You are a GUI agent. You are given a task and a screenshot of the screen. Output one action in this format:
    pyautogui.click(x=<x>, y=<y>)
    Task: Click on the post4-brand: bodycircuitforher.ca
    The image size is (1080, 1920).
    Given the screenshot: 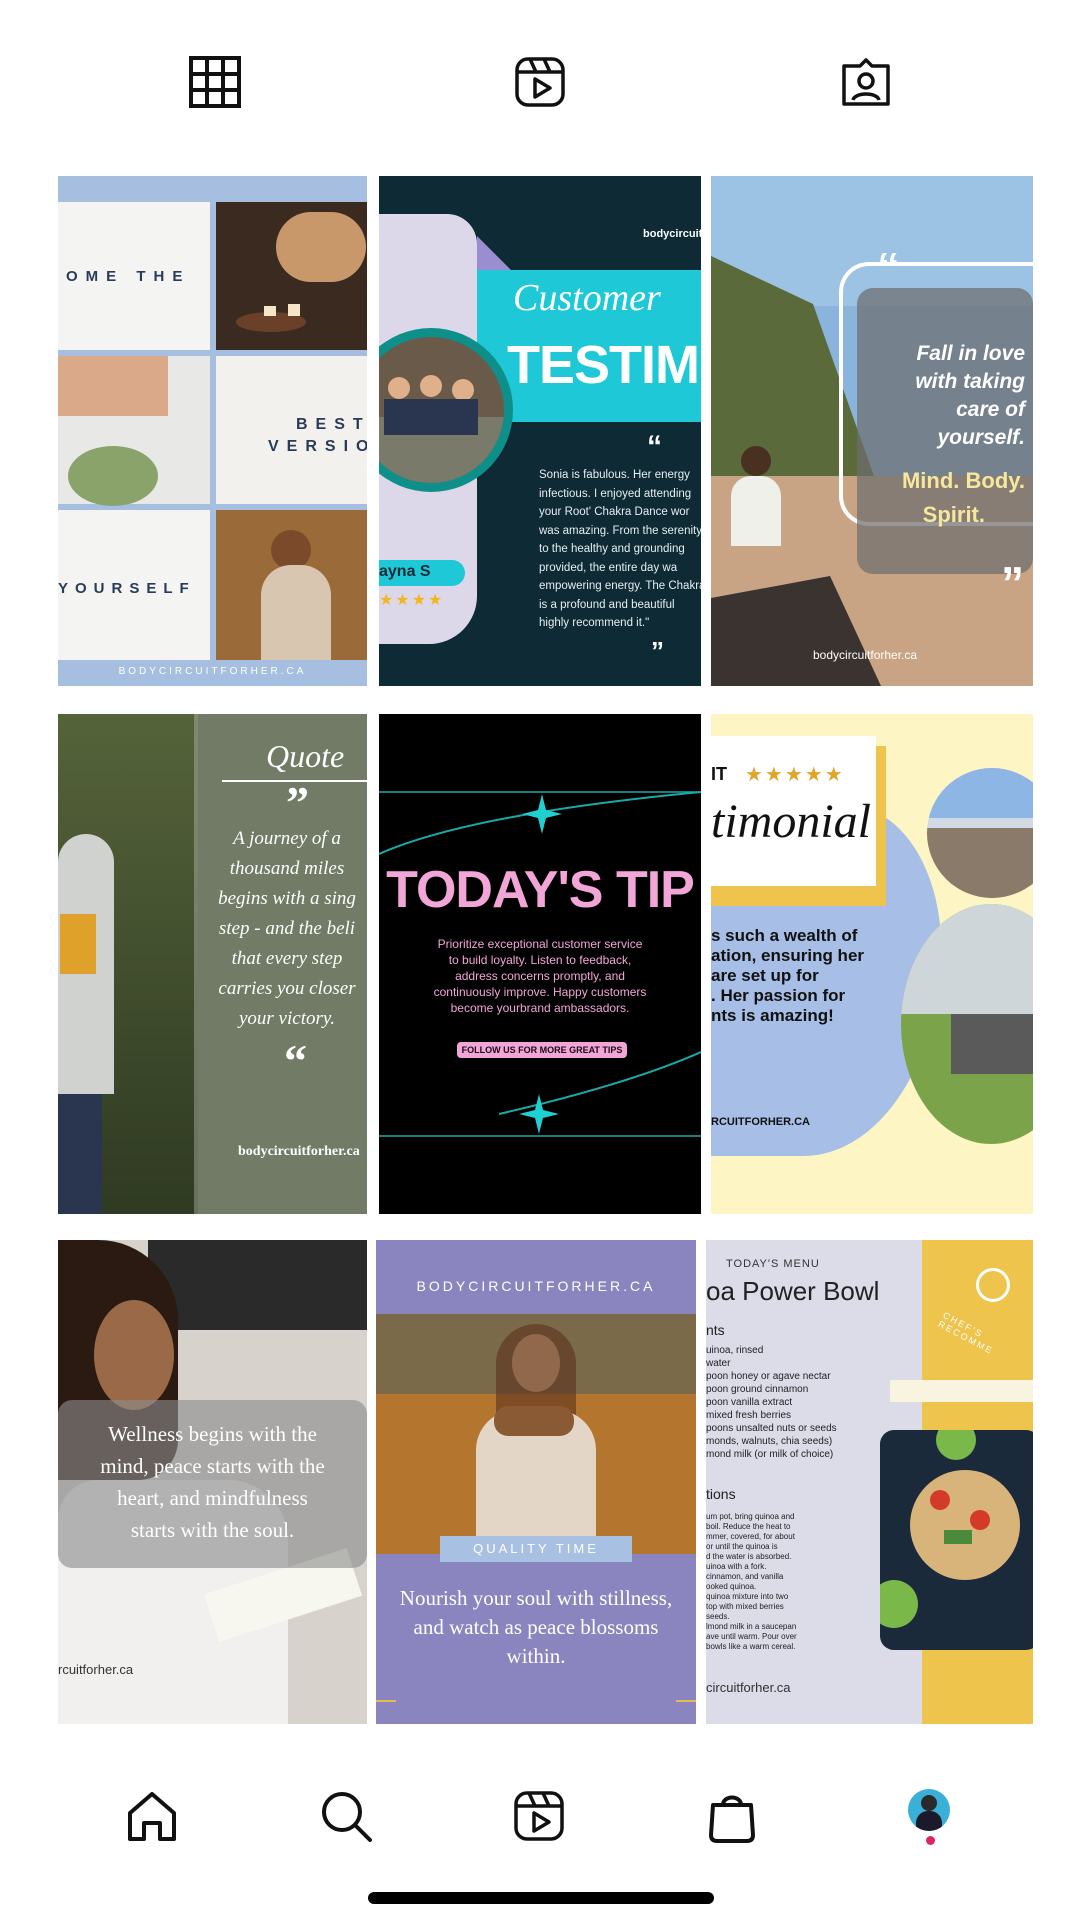 What is the action you would take?
    pyautogui.click(x=299, y=1151)
    